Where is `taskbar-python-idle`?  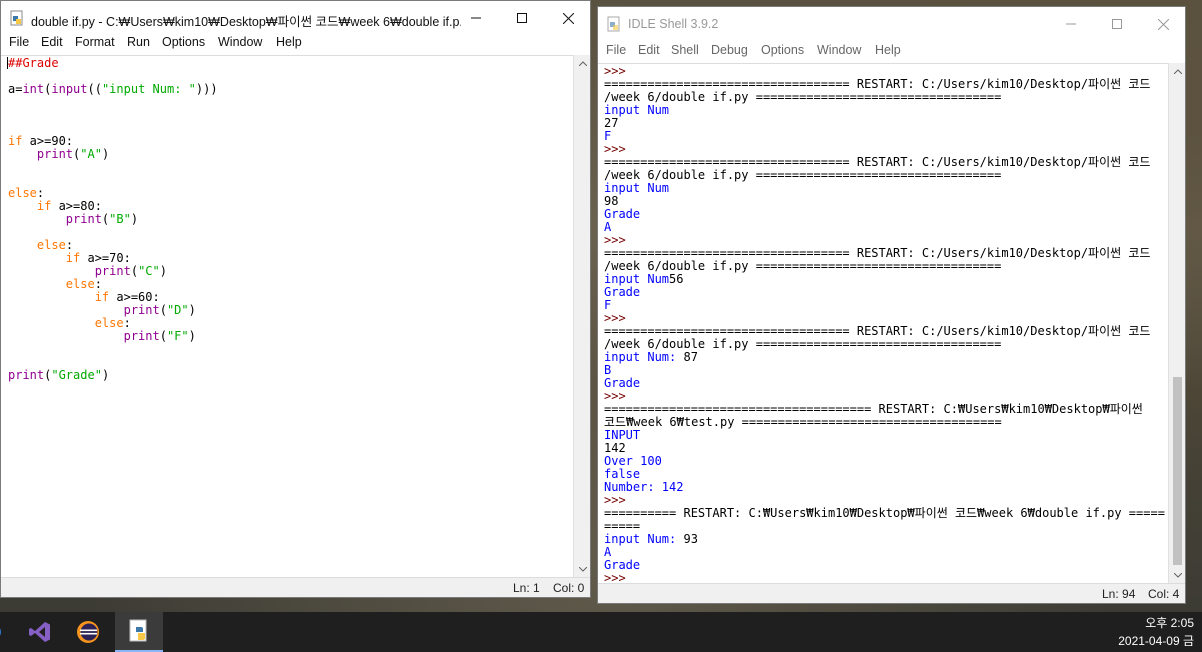 taskbar-python-idle is located at coordinates (139, 632).